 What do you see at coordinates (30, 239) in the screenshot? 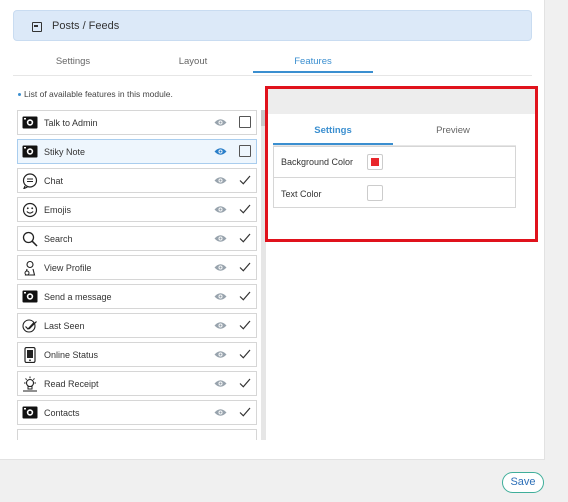
I see `search-icon` at bounding box center [30, 239].